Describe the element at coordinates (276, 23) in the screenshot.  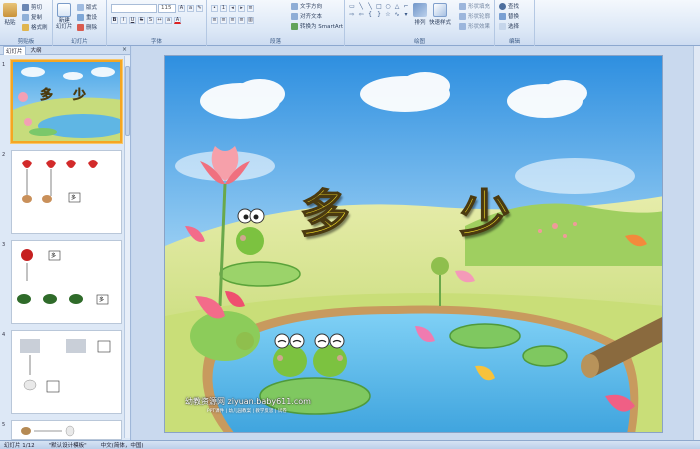
I see `paragraph-group: • 1 ◂ ▸ ≡ ≡ ≡ ≡ ≡ ▥ 文字方向 对齐文本 转换为 SmartArt 段落` at that location.